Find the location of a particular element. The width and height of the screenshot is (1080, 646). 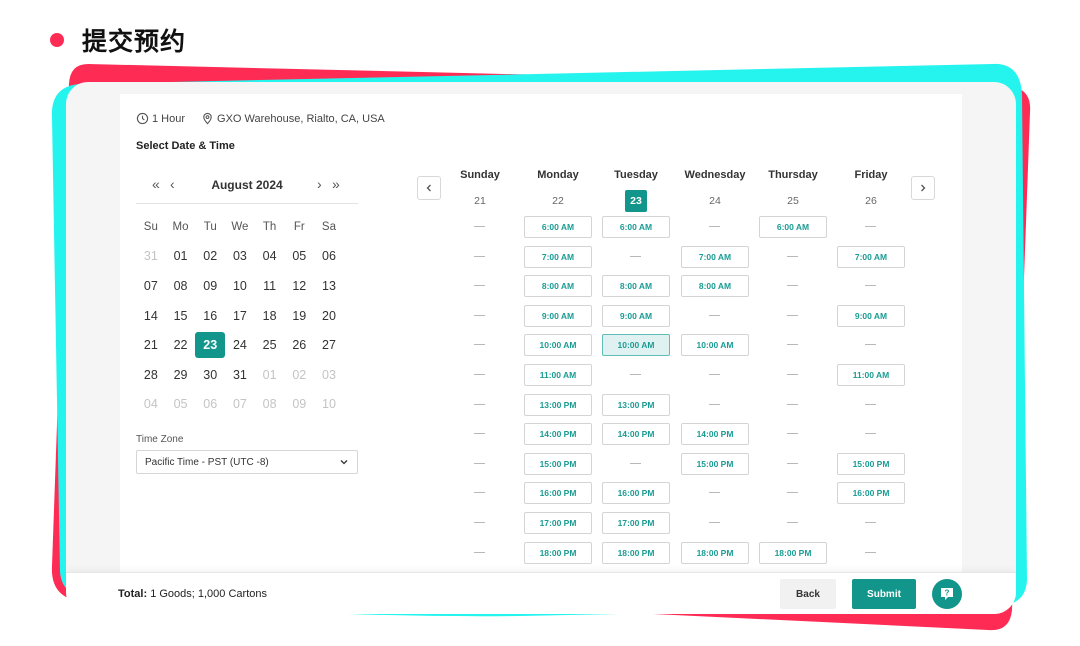

calendar-day: 20 is located at coordinates (329, 316).